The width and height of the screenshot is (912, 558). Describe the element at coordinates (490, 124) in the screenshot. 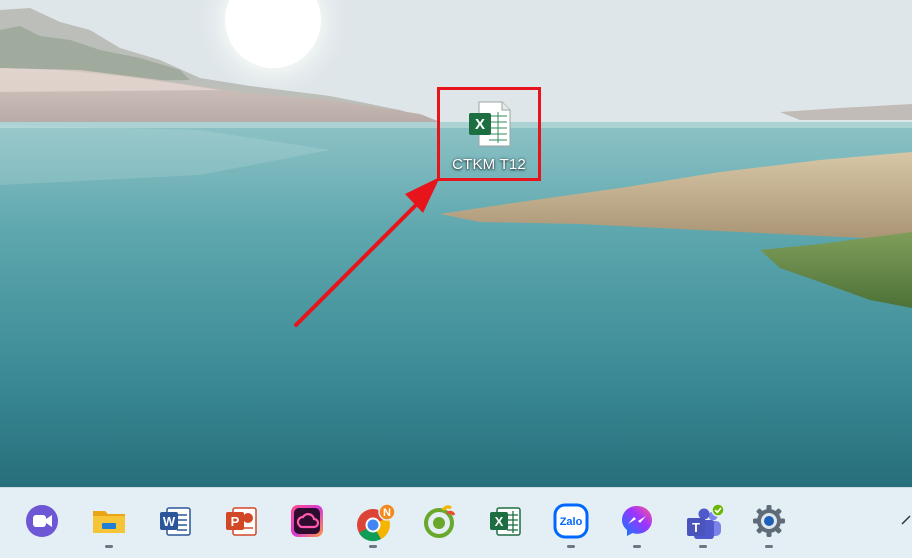

I see `excel-file-icon: X` at that location.